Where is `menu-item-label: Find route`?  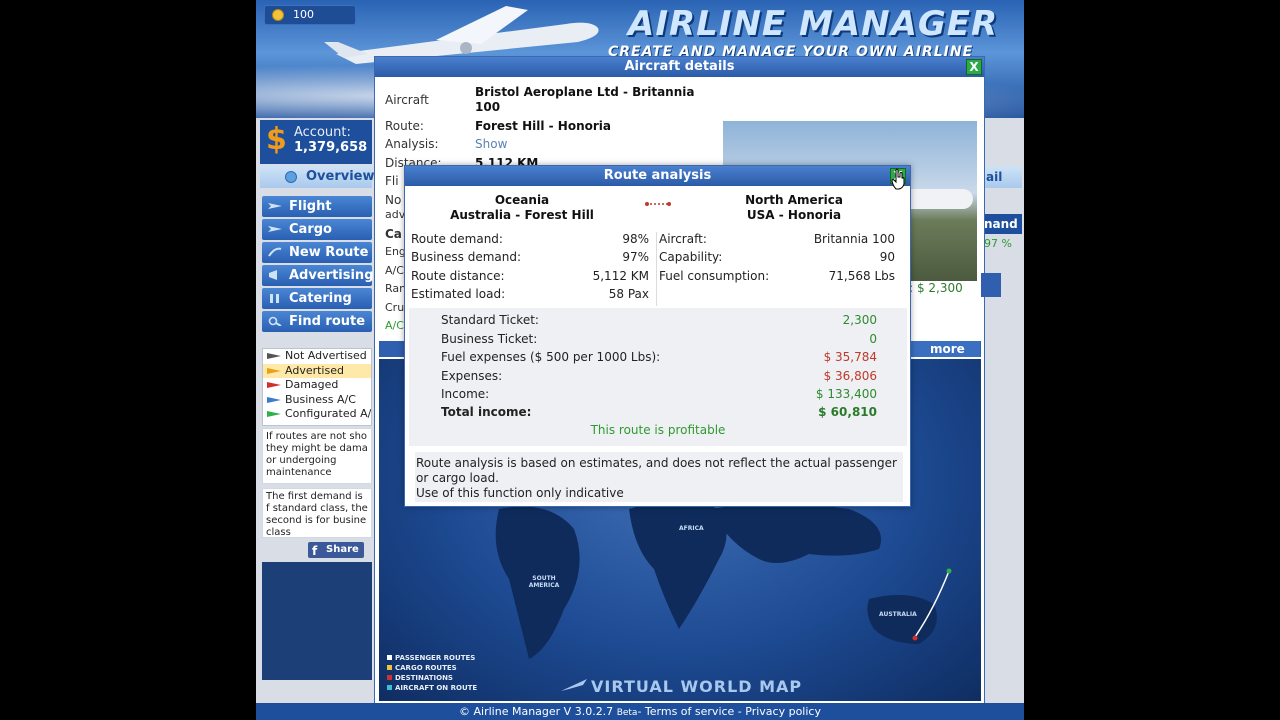
menu-item-label: Find route is located at coordinates (327, 321).